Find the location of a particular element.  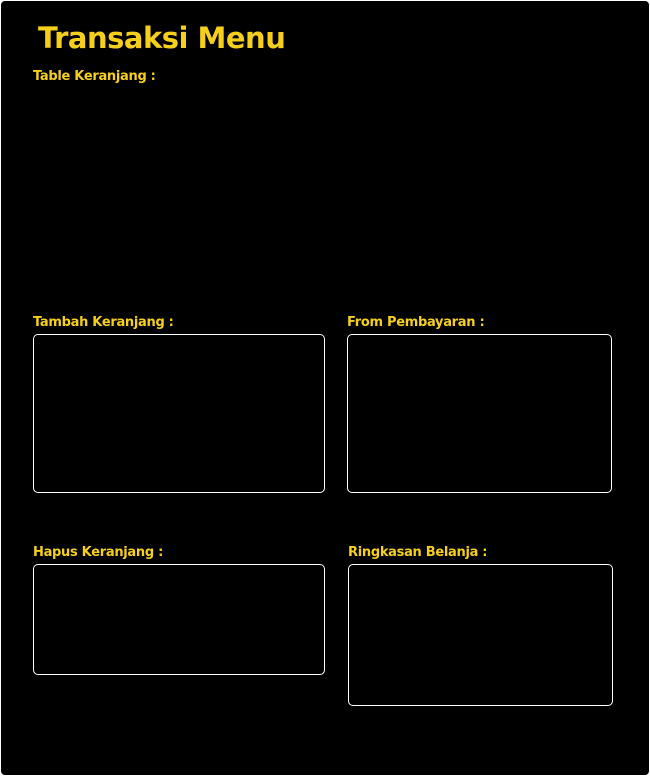

ringkasan-belanja-panel is located at coordinates (480, 635).